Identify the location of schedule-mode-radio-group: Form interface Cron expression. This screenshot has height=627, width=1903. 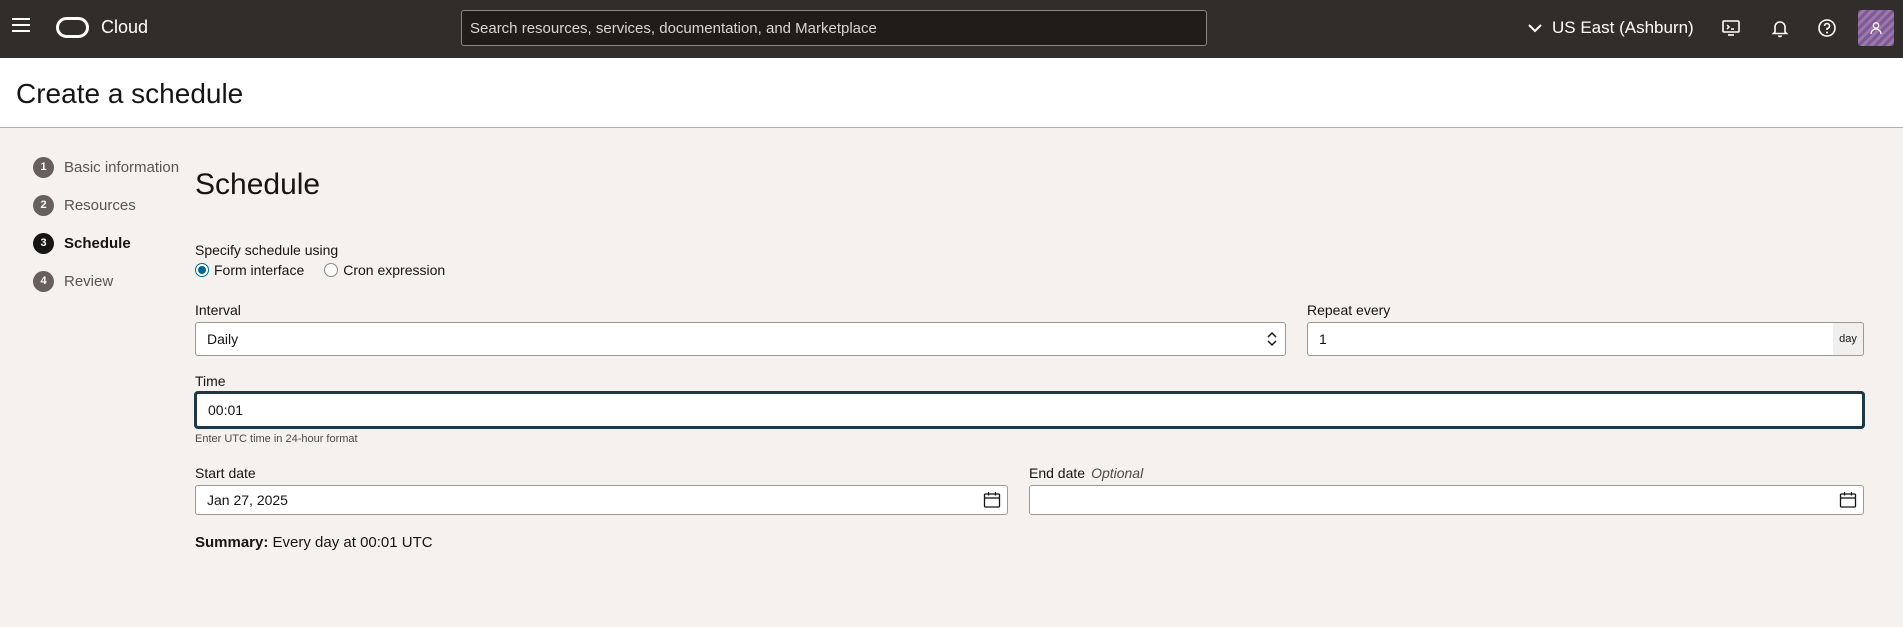
(330, 270).